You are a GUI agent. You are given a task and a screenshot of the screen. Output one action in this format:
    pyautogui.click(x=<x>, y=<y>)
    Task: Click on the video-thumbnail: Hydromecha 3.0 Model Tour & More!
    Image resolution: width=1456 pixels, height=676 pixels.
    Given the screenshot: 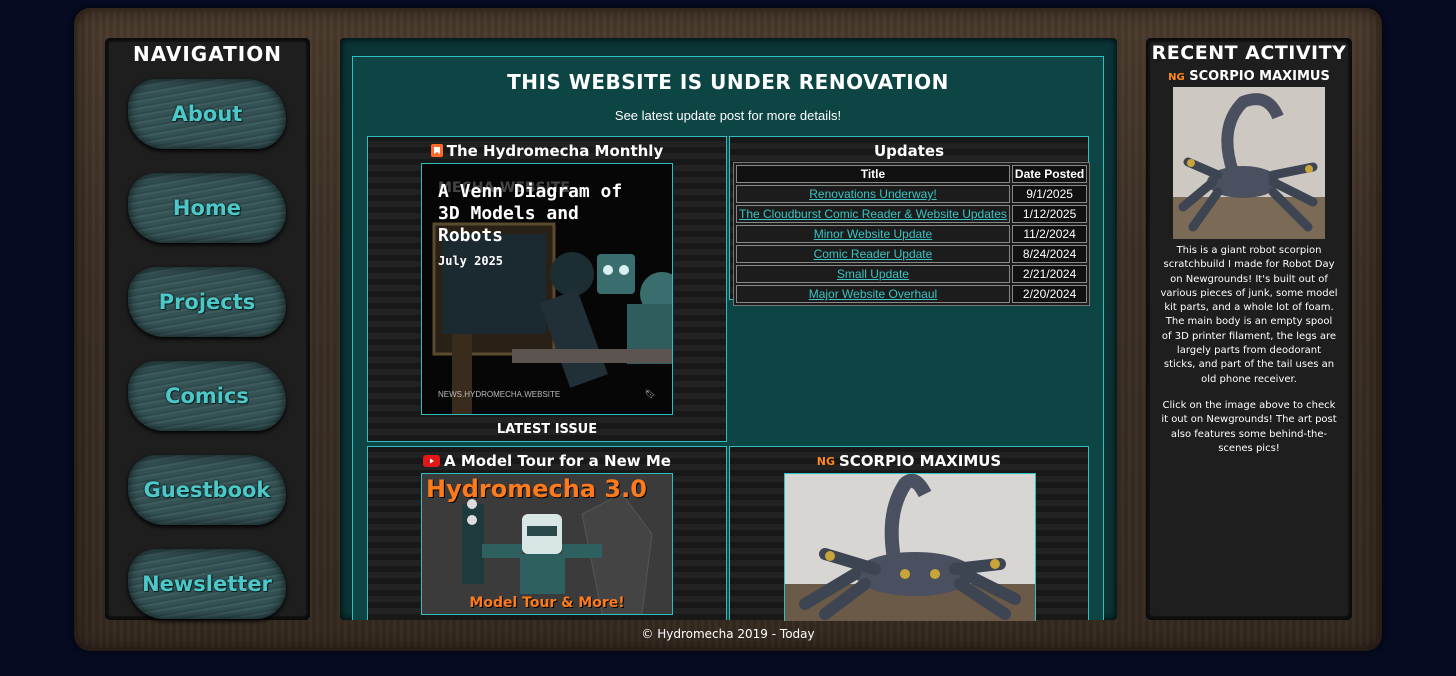 What is the action you would take?
    pyautogui.click(x=547, y=544)
    